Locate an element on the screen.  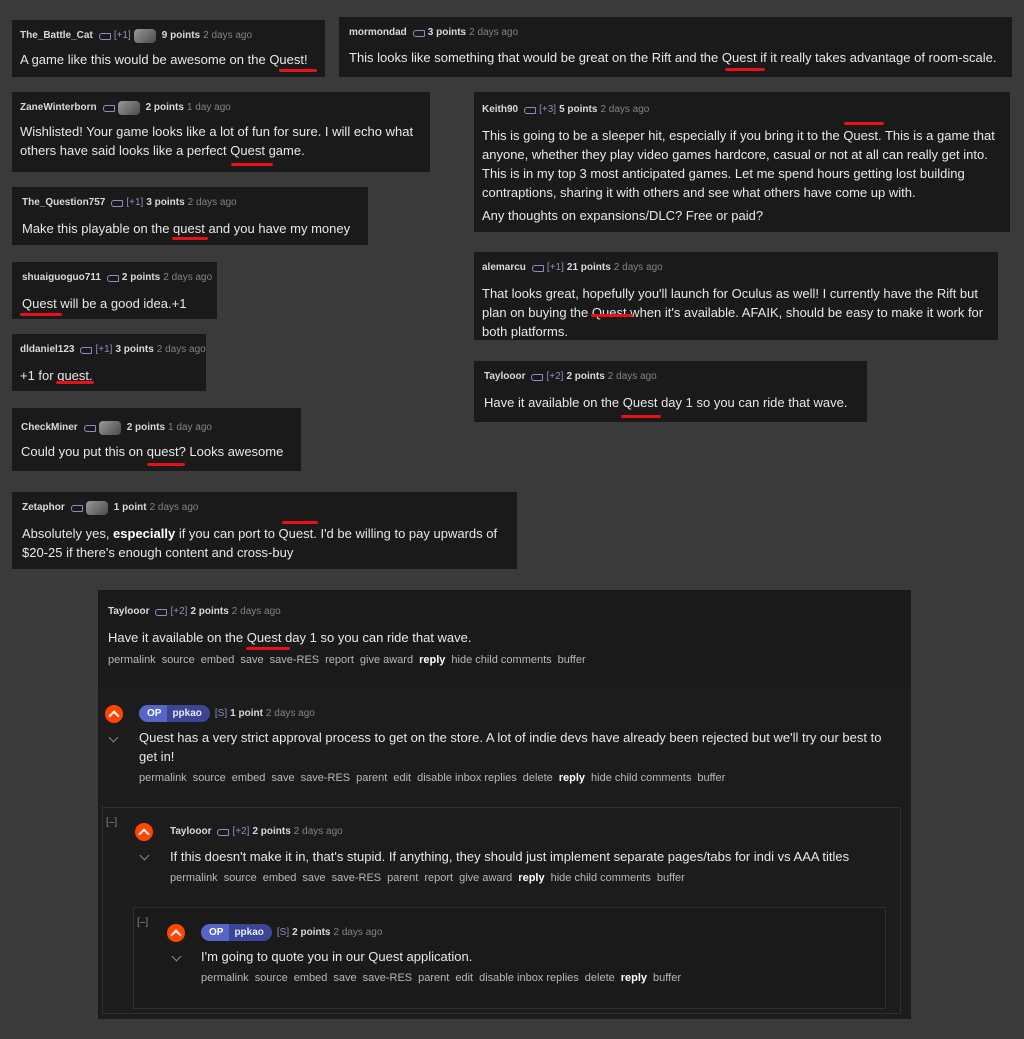
flair: [+3] is located at coordinates (548, 109).